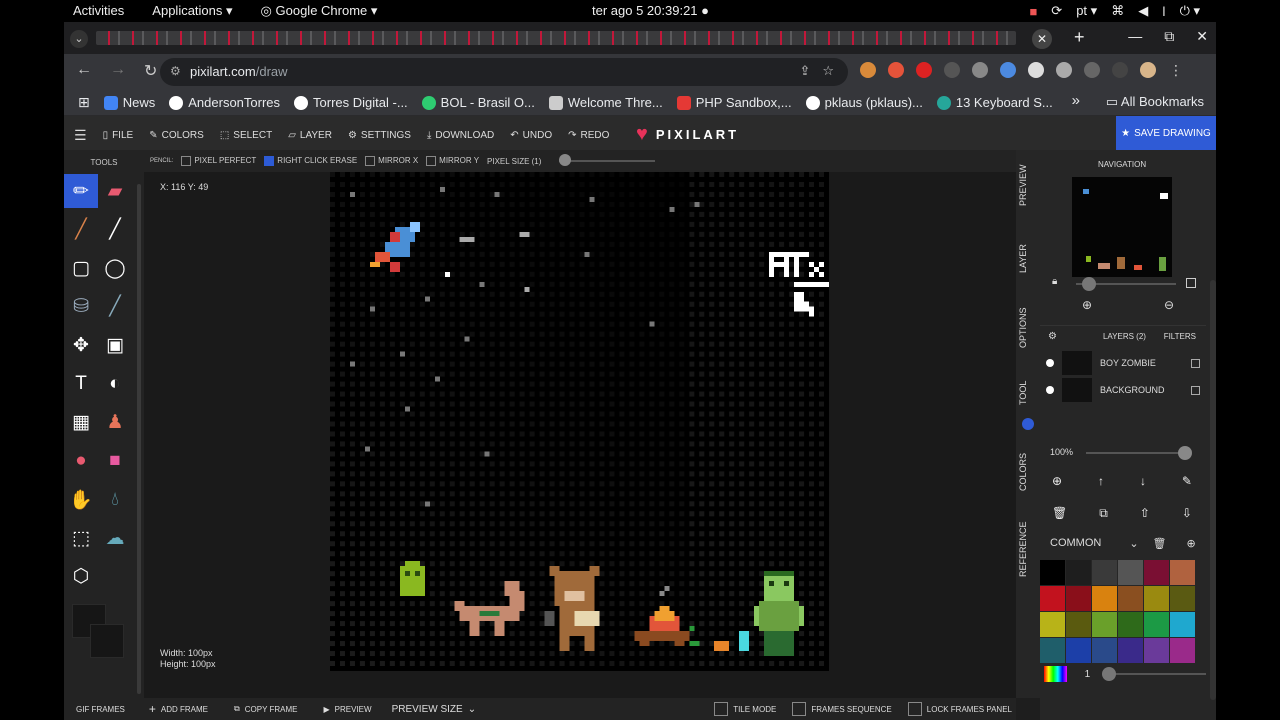 The width and height of the screenshot is (1280, 720). I want to click on maximize-icon: ⧉, so click(1169, 36).